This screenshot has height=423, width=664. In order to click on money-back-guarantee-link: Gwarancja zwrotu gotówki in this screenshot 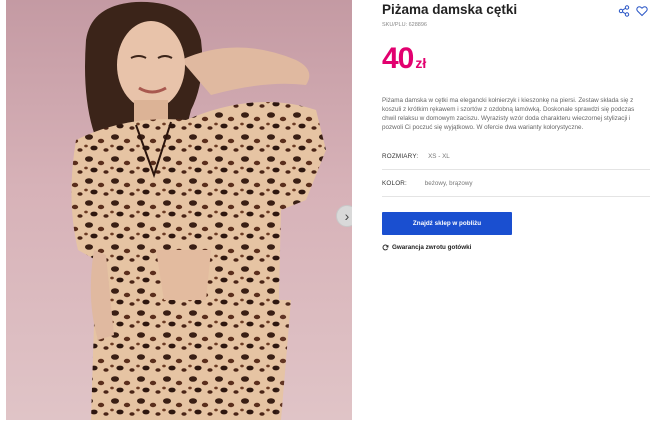, I will do `click(426, 247)`.